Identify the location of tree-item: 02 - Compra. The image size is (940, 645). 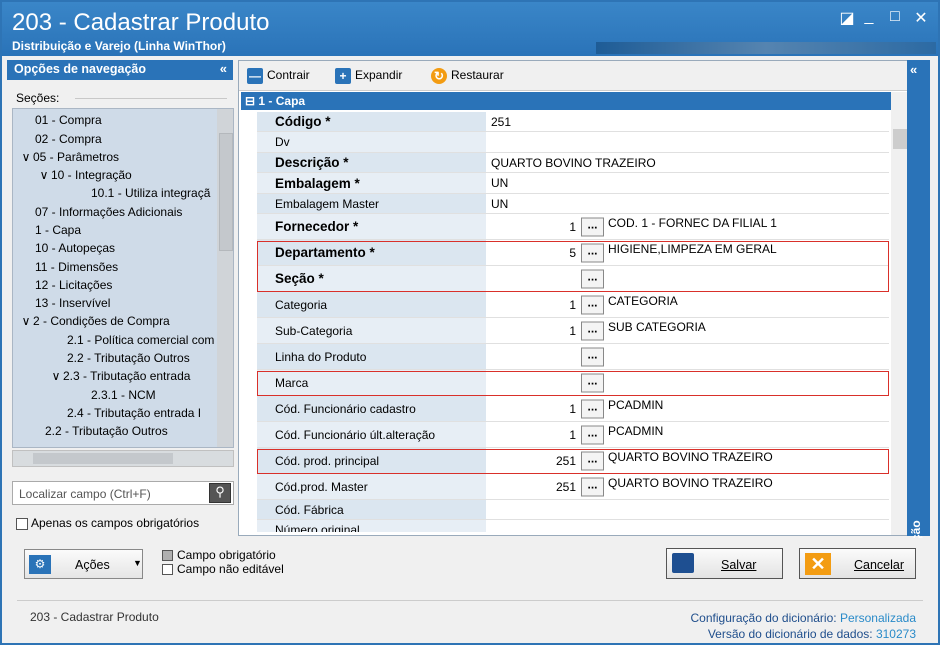
(68, 139).